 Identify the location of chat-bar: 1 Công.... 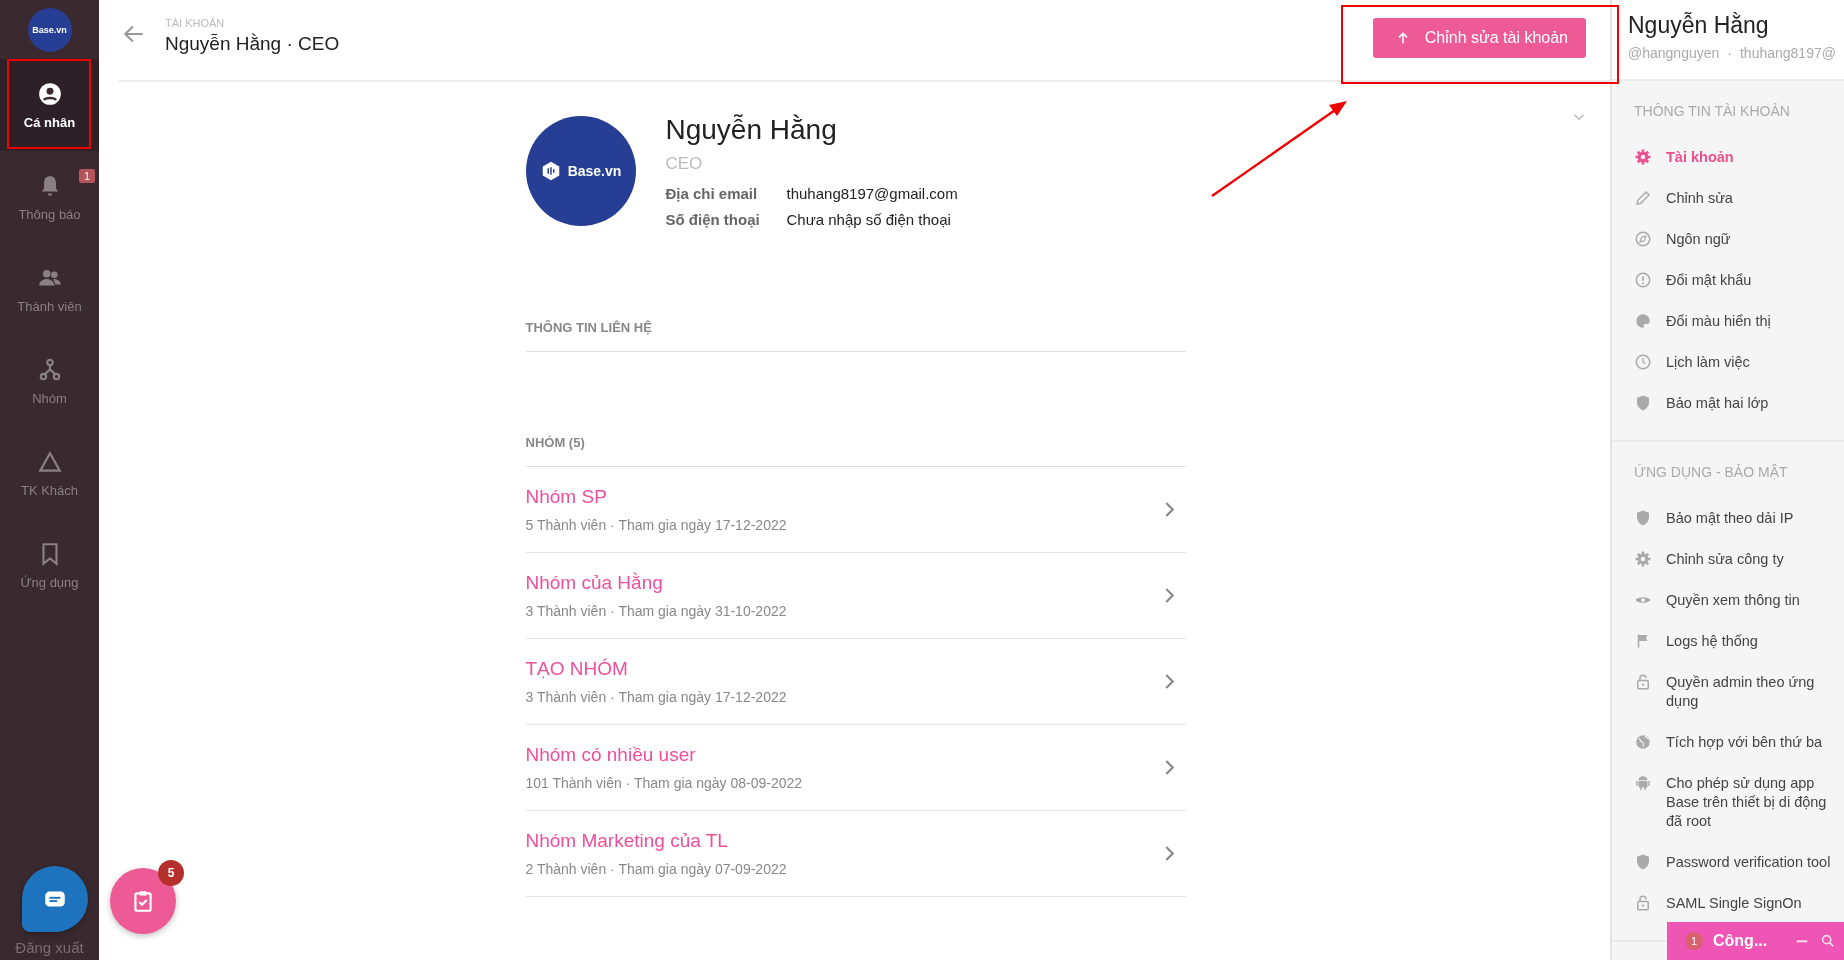
(1755, 941).